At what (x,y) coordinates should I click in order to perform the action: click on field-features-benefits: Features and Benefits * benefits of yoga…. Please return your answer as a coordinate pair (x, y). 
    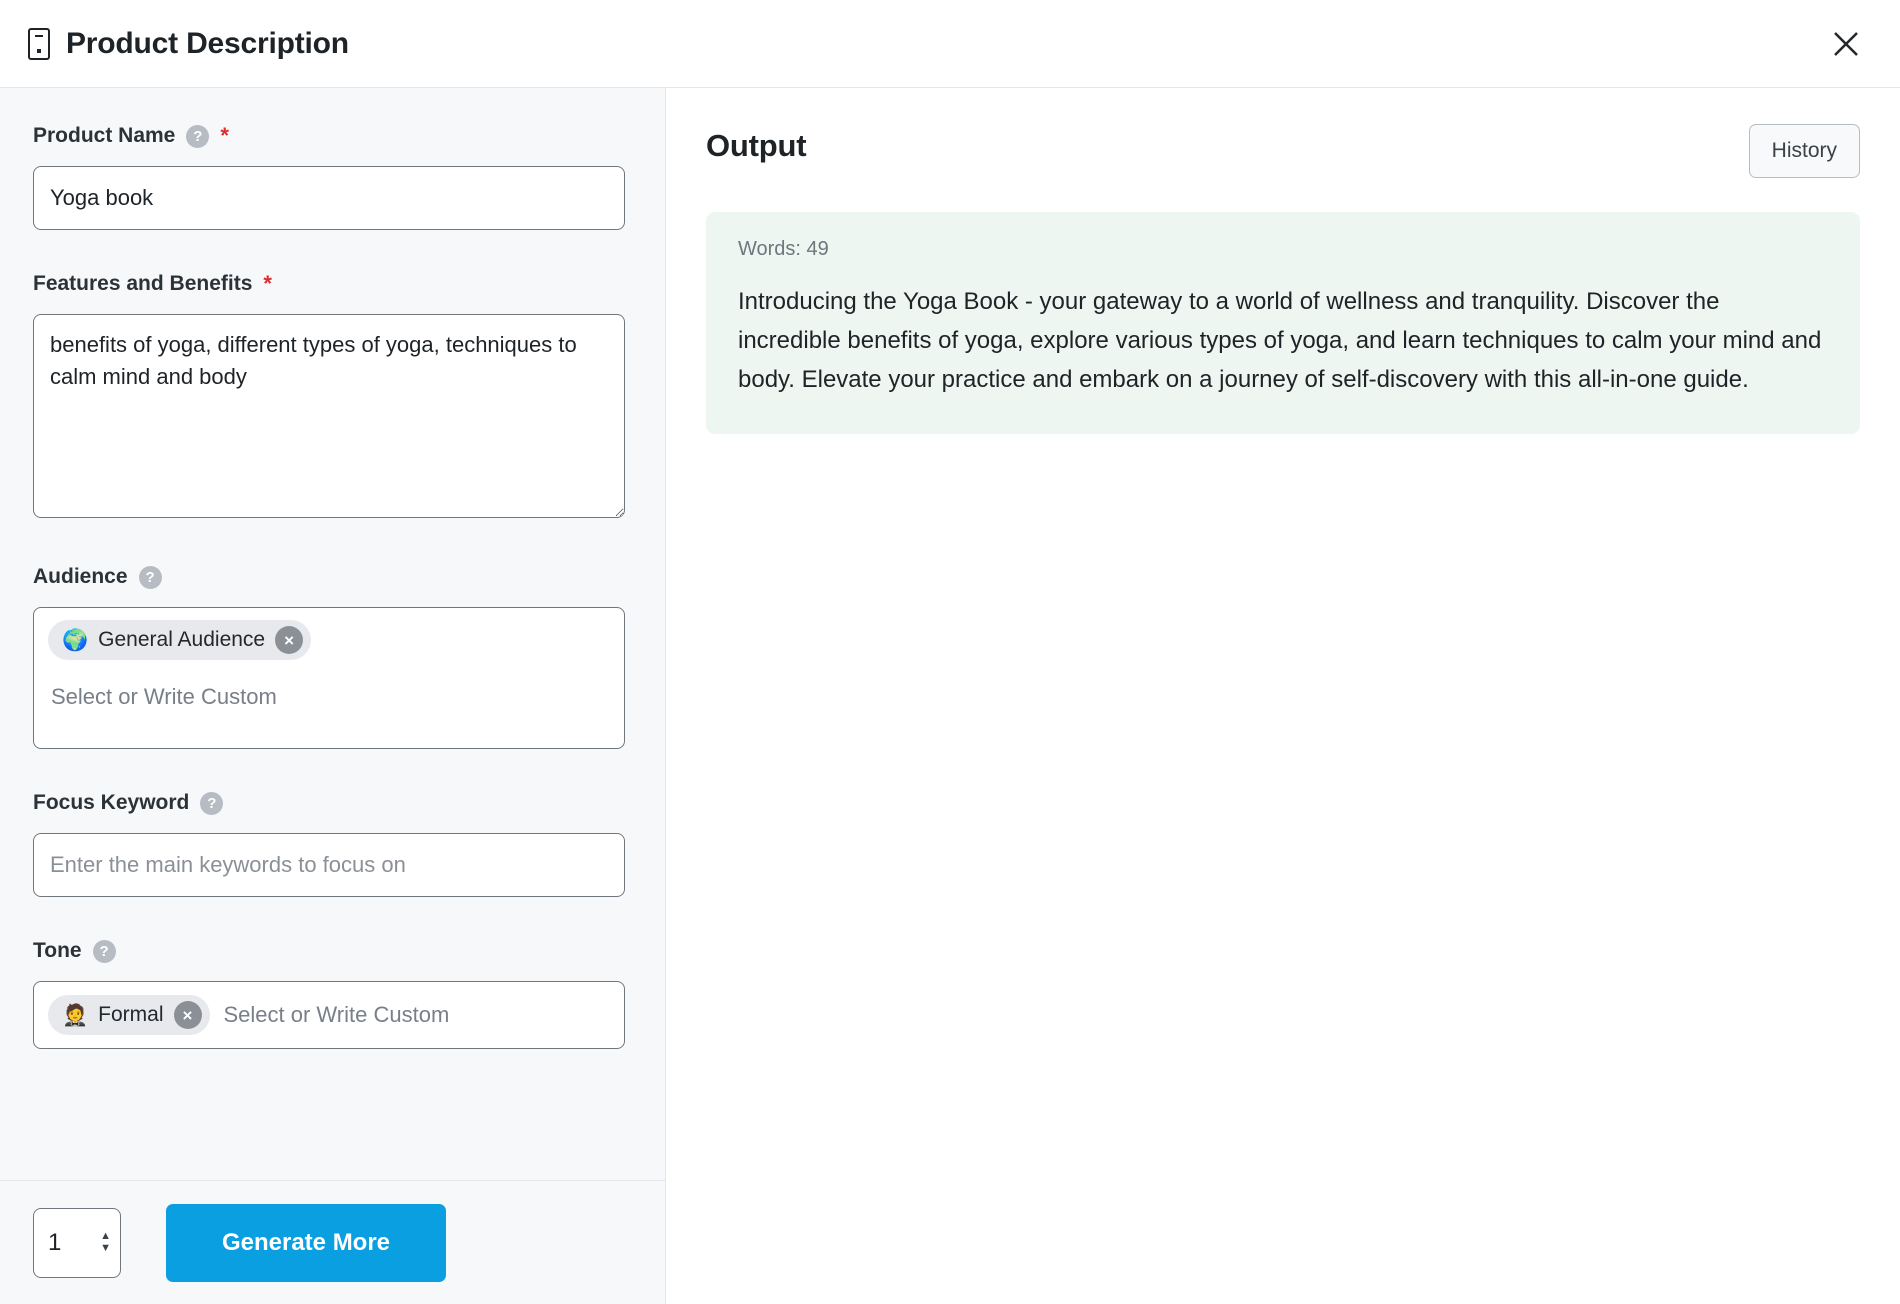
    Looking at the image, I should click on (329, 397).